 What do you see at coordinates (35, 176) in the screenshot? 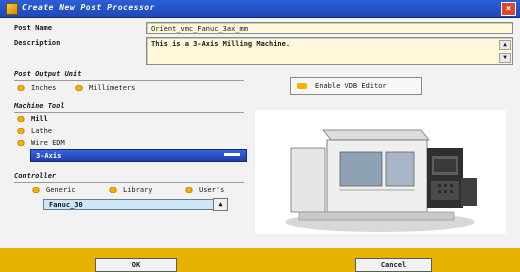
I see `controller-title: Controller` at bounding box center [35, 176].